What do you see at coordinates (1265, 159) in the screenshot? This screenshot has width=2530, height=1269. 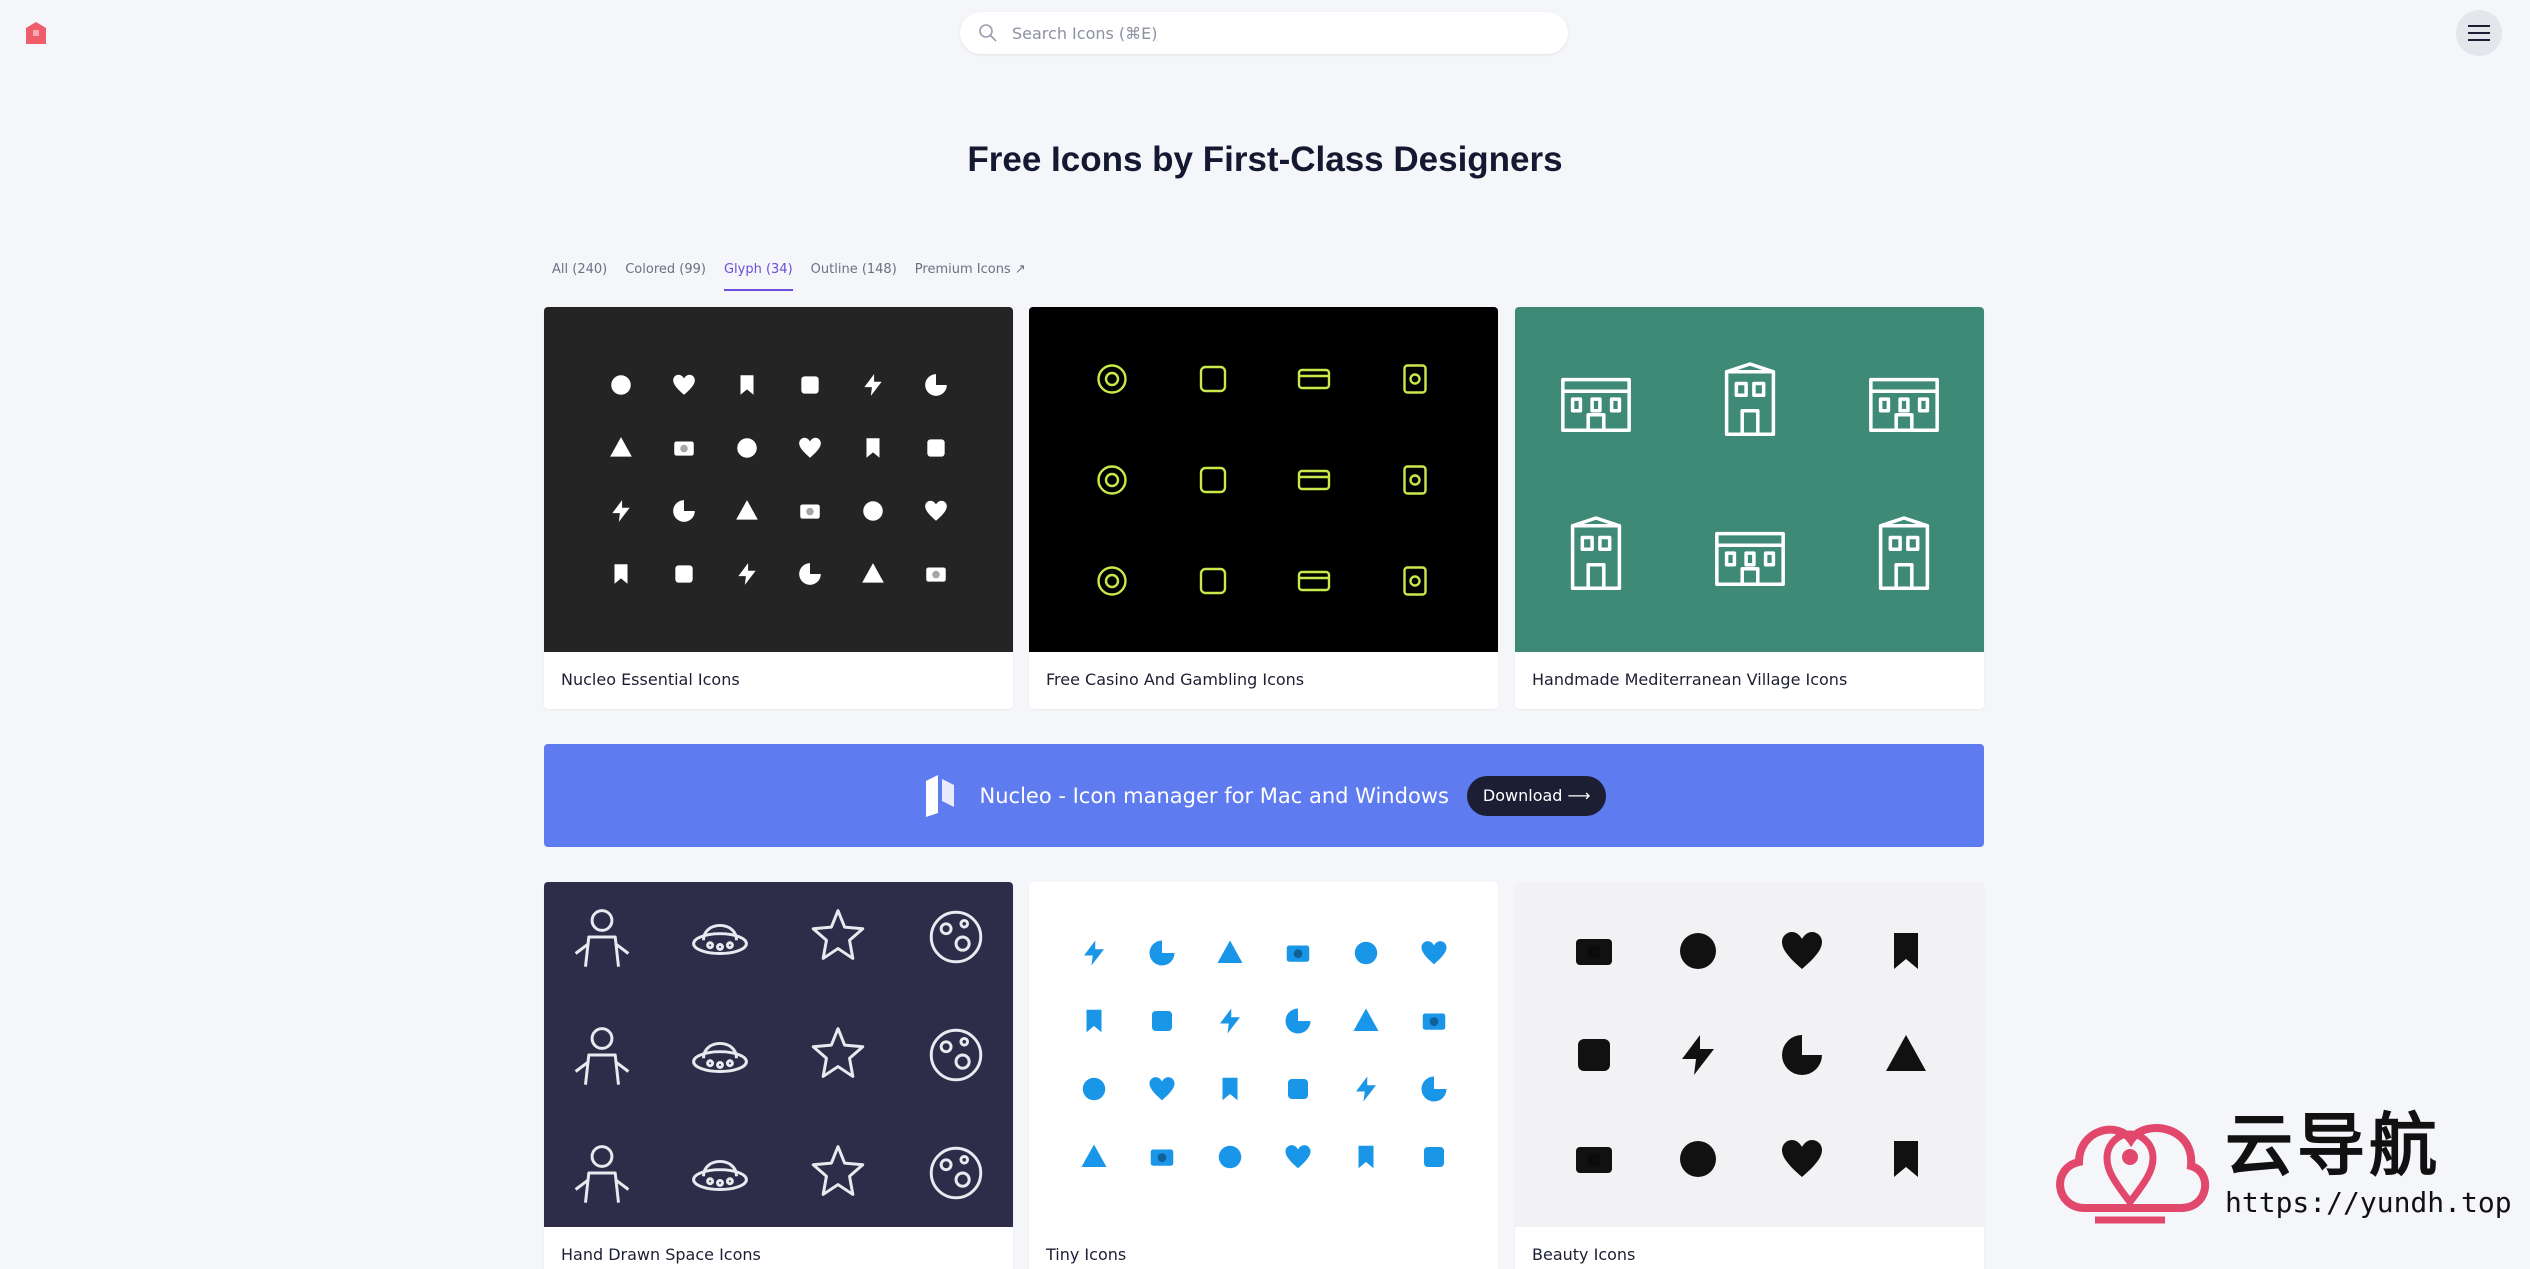 I see `page-title: Free Icons by First-Class Designers` at bounding box center [1265, 159].